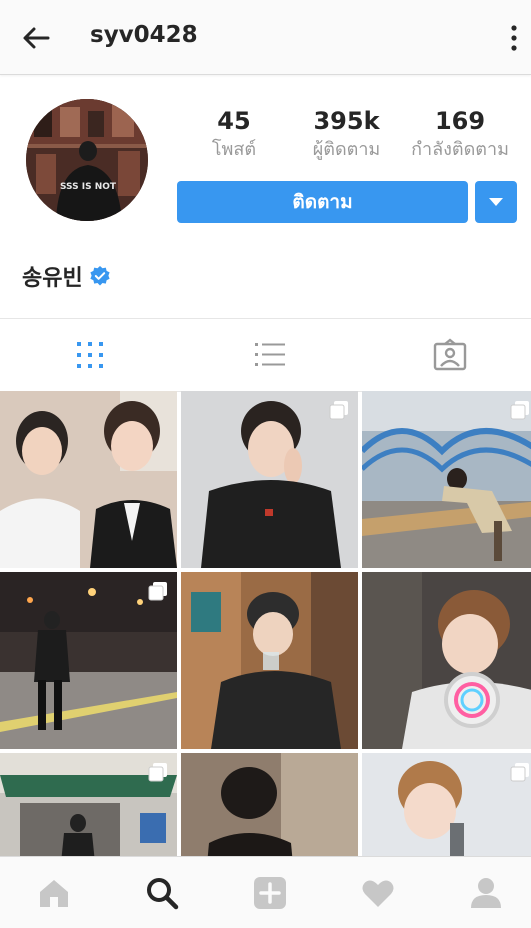 The height and width of the screenshot is (928, 531). I want to click on list-view-icon, so click(270, 355).